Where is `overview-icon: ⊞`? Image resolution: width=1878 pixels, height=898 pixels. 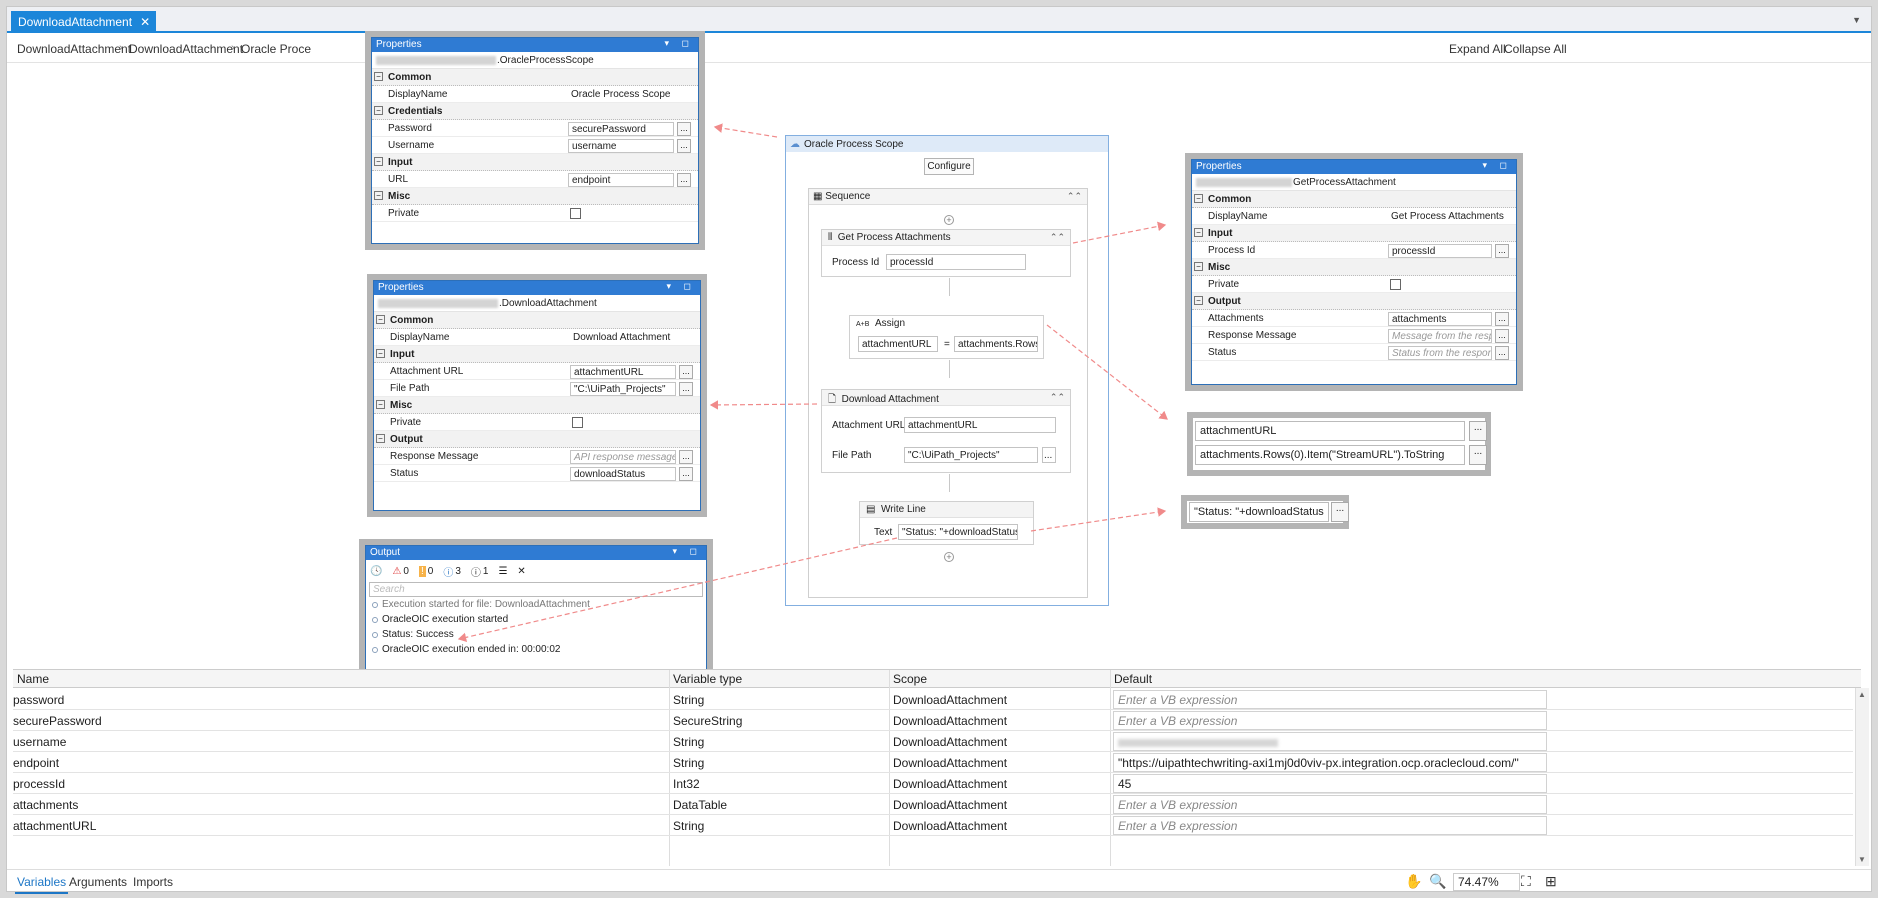
overview-icon: ⊞ is located at coordinates (1551, 881).